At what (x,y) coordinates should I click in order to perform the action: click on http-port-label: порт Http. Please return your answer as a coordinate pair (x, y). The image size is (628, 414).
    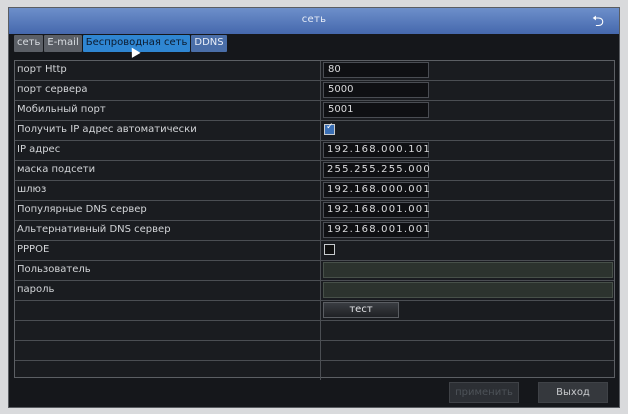
    Looking at the image, I should click on (42, 69).